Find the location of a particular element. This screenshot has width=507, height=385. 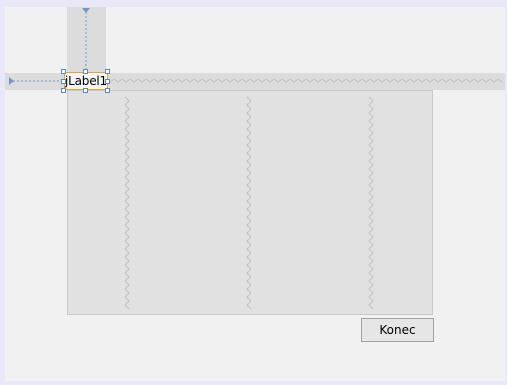

resize-handle-n is located at coordinates (85, 71).